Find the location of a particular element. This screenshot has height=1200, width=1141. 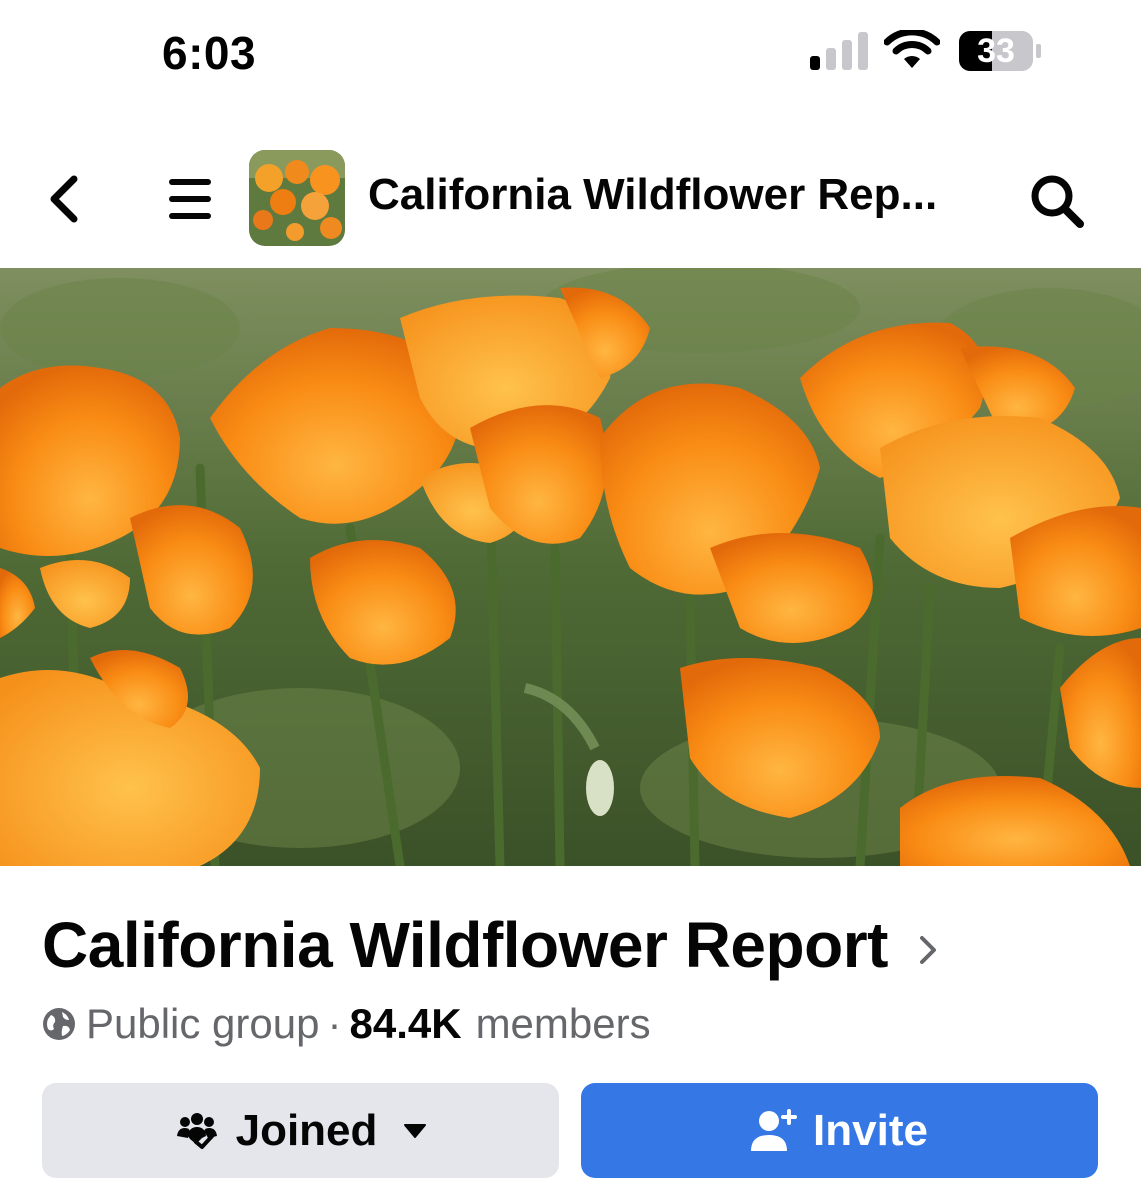

privacy-label: Public group is located at coordinates (203, 1023).